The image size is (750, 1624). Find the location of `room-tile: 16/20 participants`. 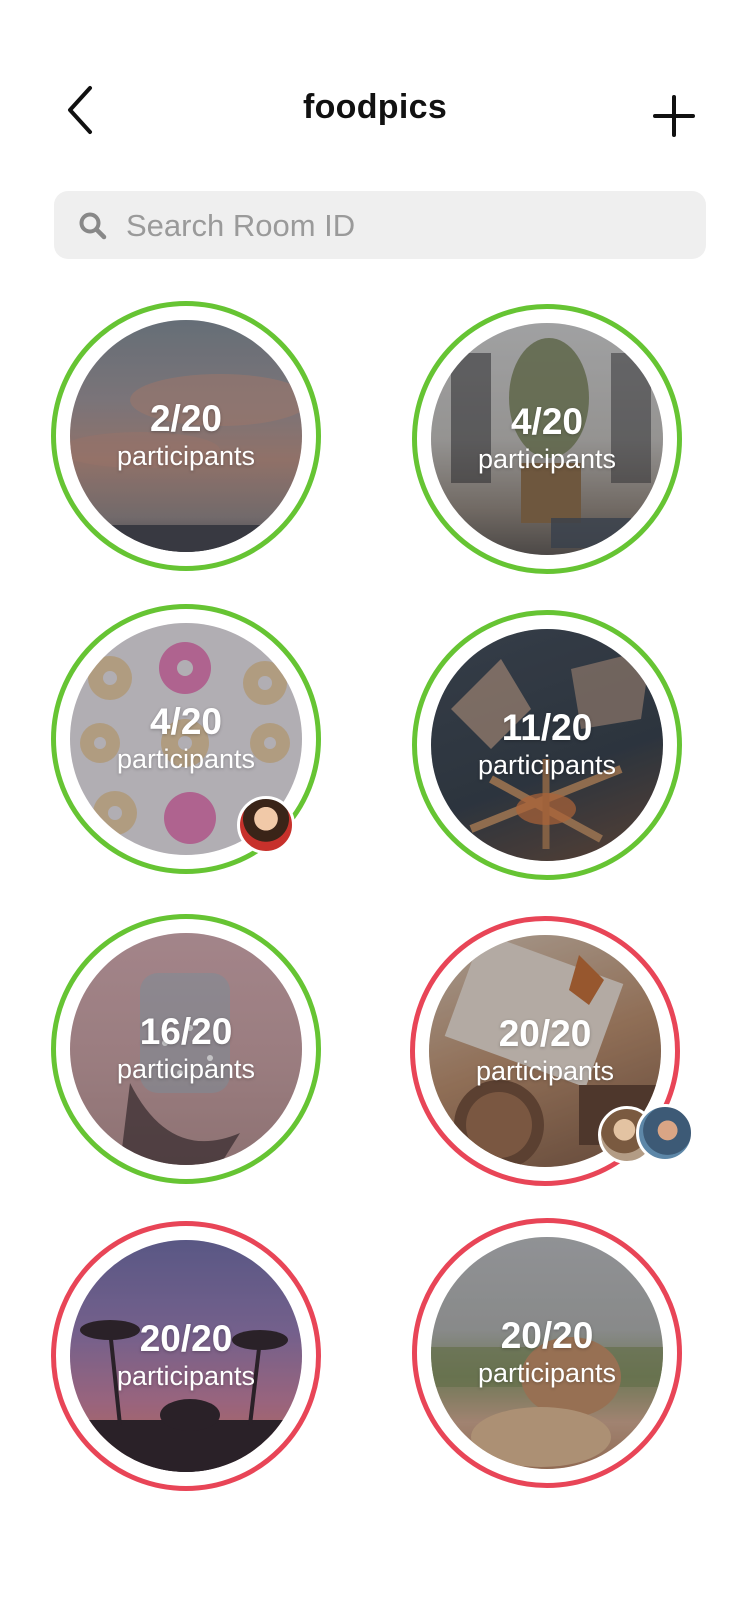

room-tile: 16/20 participants is located at coordinates (186, 1049).